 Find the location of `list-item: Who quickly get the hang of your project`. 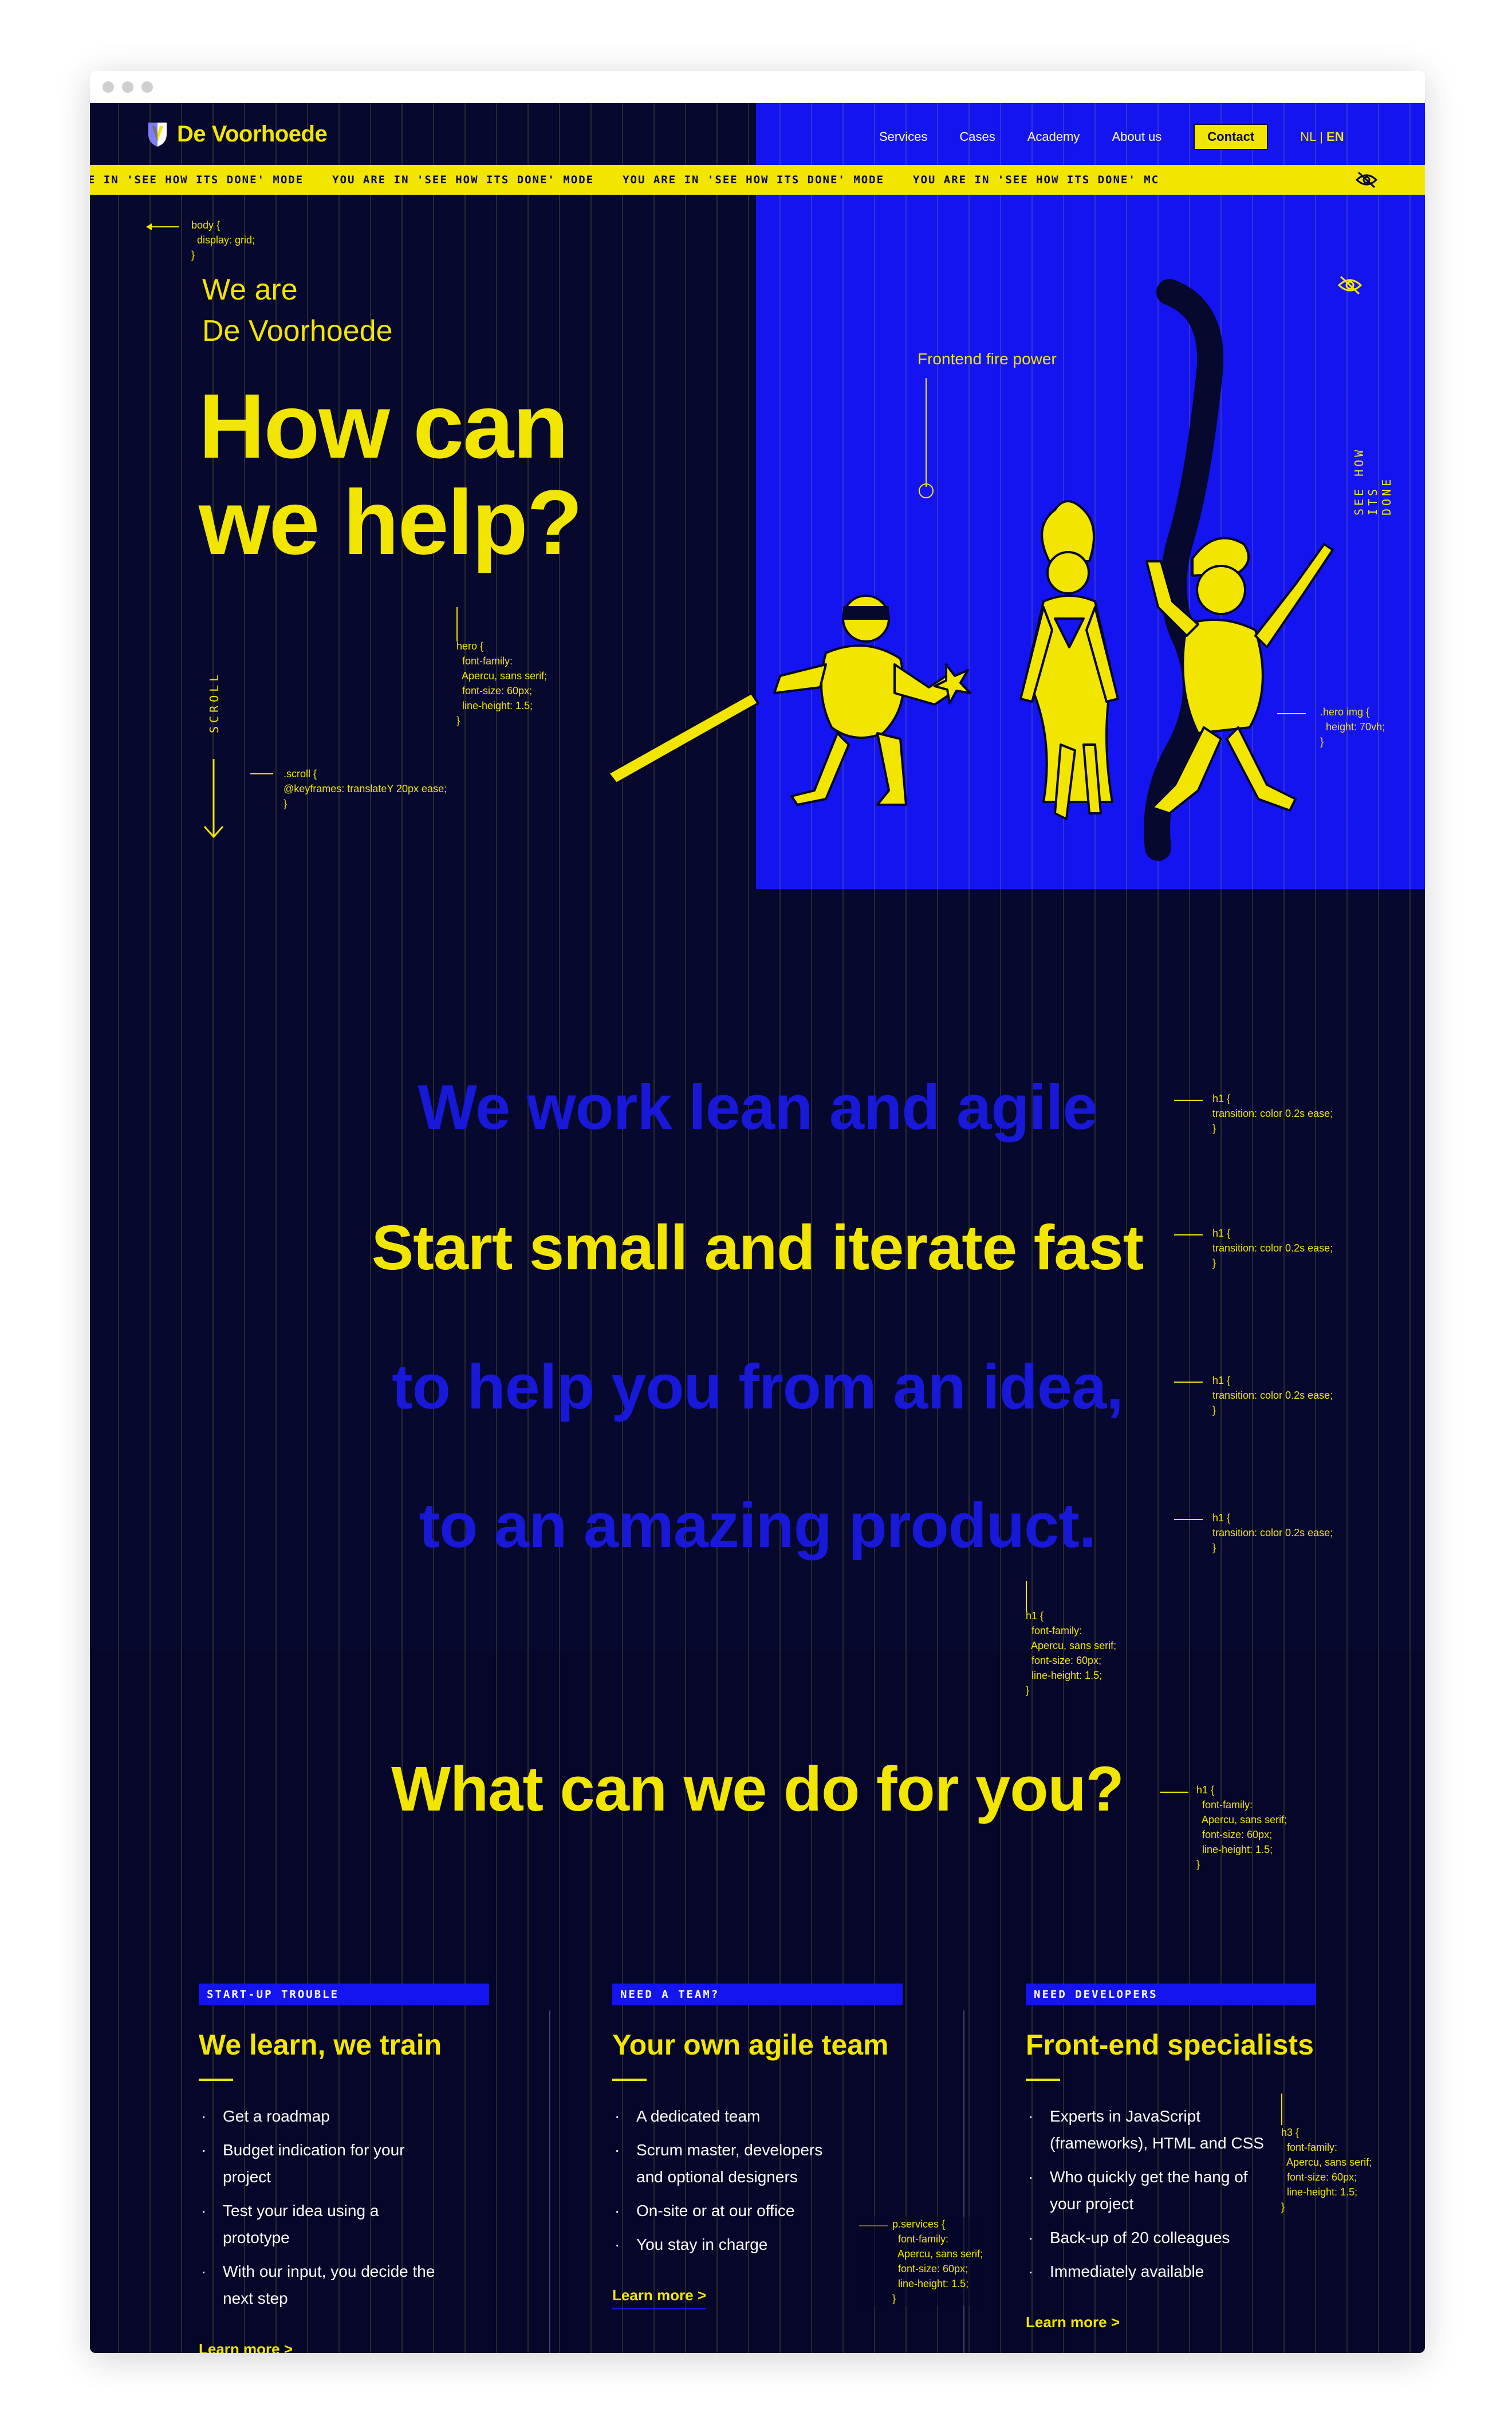

list-item: Who quickly get the hang of your project is located at coordinates (1146, 2190).